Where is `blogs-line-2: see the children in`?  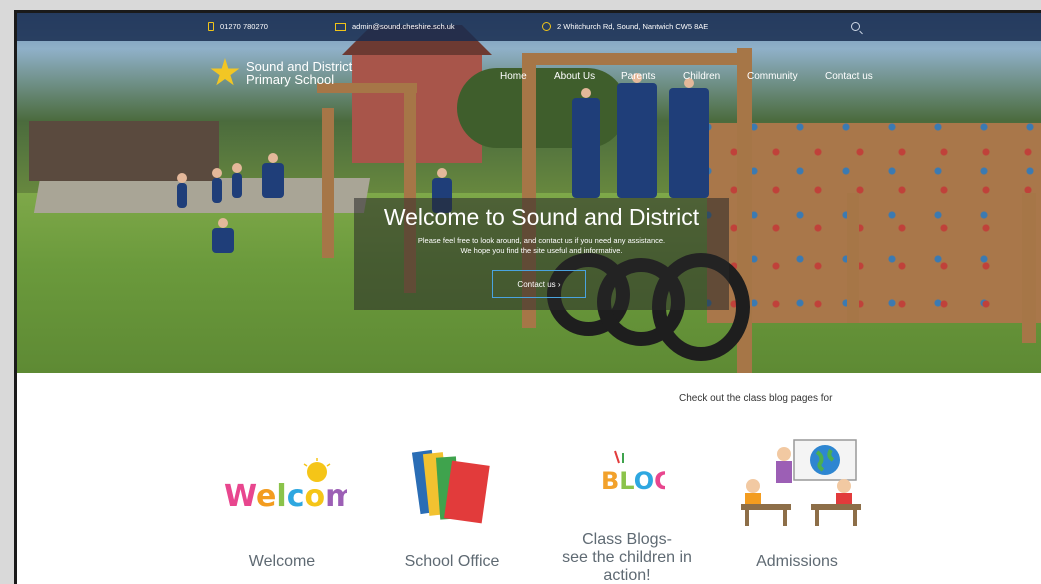 blogs-line-2: see the children in is located at coordinates (627, 557).